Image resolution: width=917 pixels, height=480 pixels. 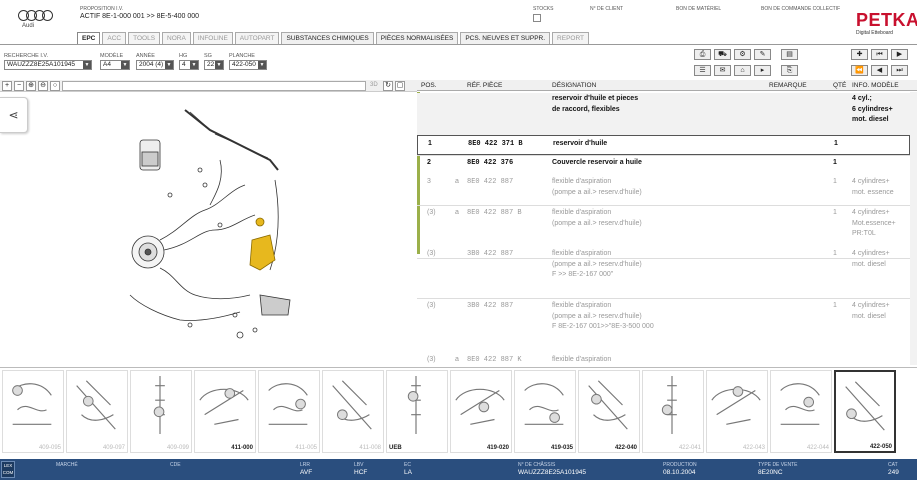 I want to click on tuning-icon: ▤, so click(x=789, y=54).